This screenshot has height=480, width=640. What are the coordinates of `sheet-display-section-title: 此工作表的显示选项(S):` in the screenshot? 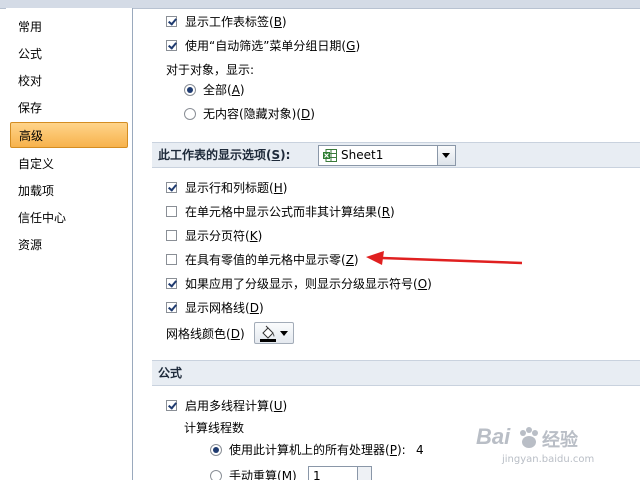 It's located at (224, 155).